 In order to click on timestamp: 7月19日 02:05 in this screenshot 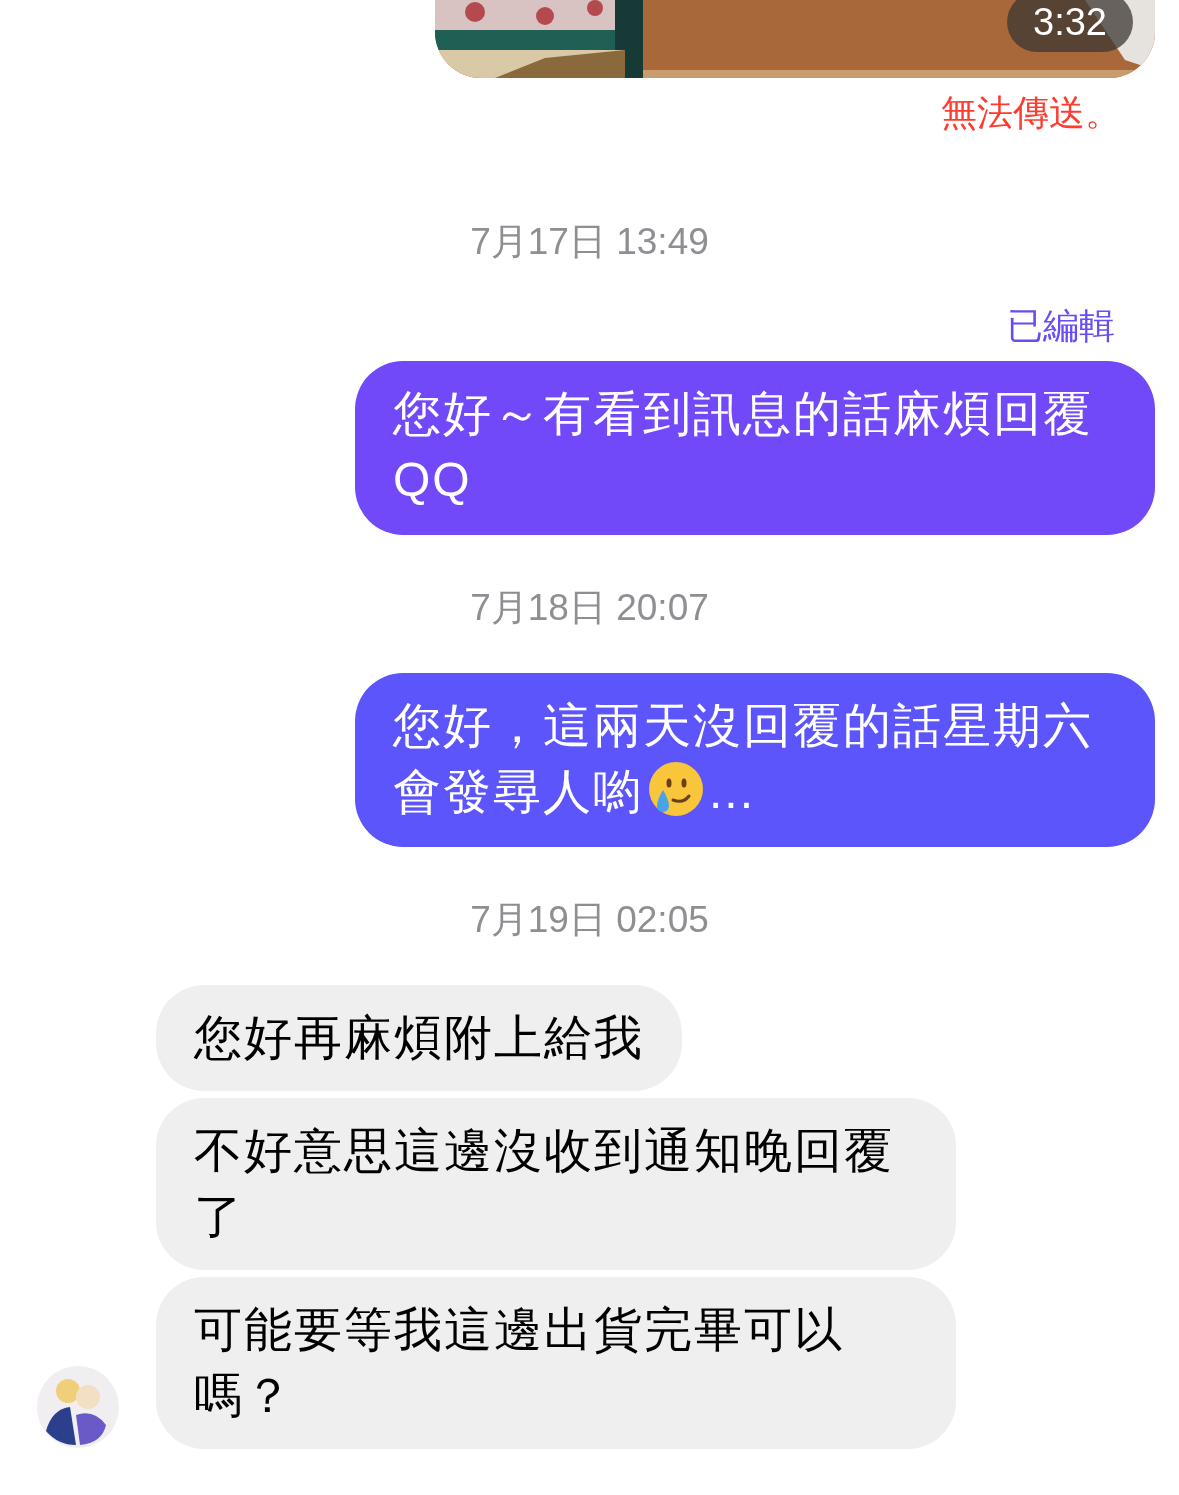, I will do `click(589, 920)`.